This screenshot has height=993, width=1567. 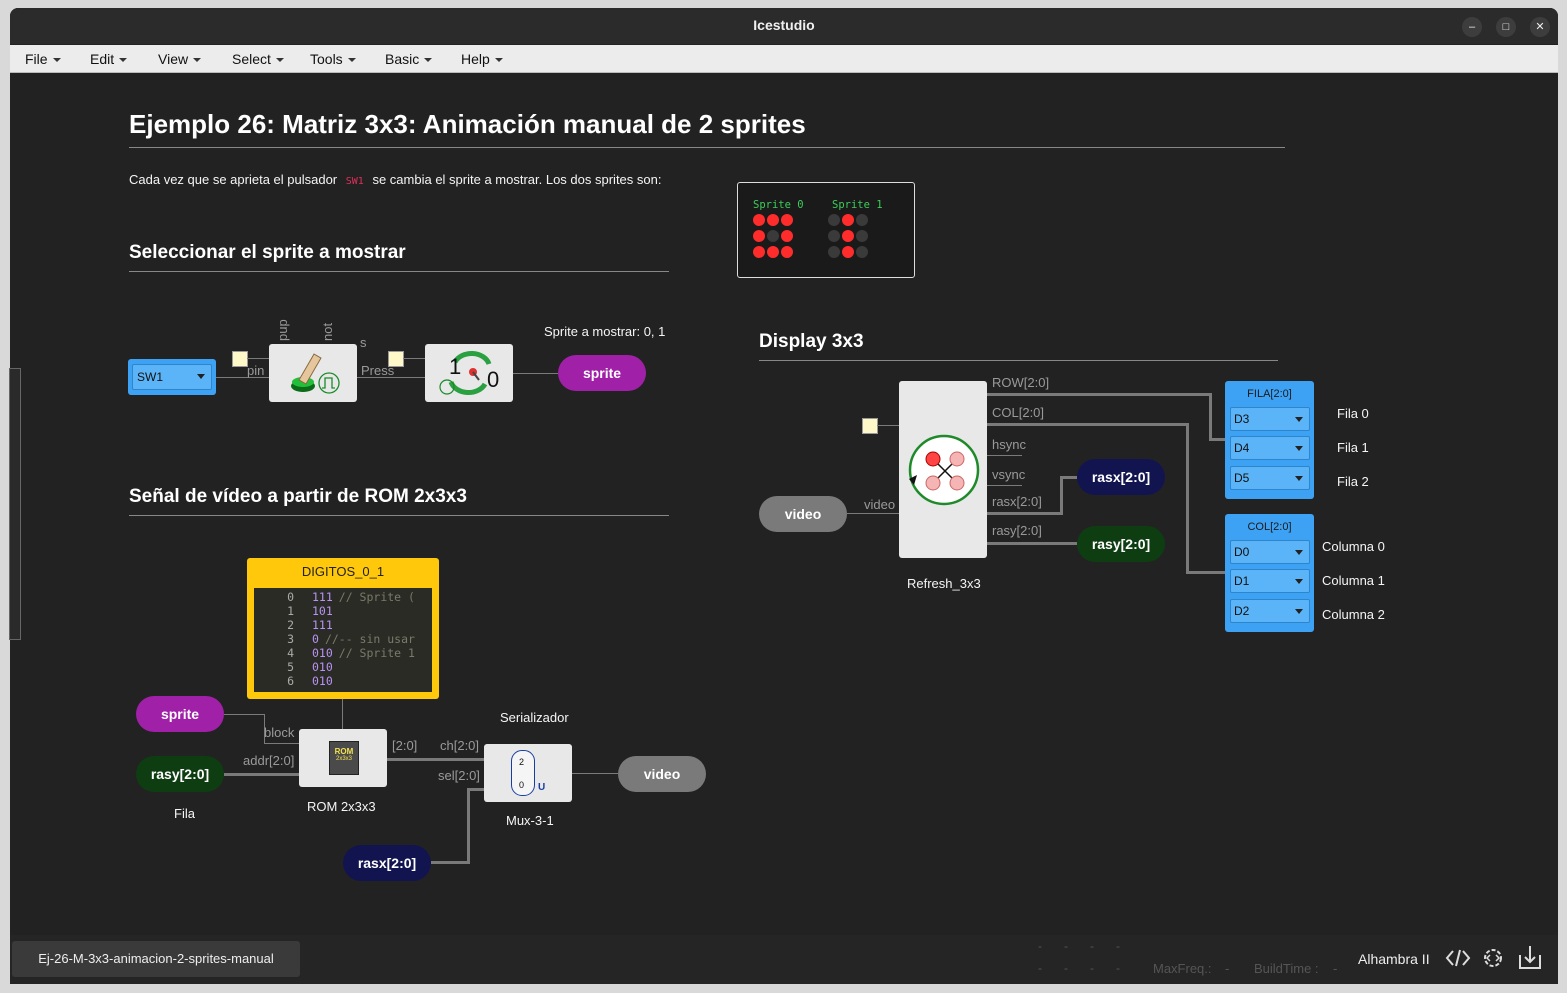 I want to click on buildtime-label: BuildTime :, so click(x=1286, y=968).